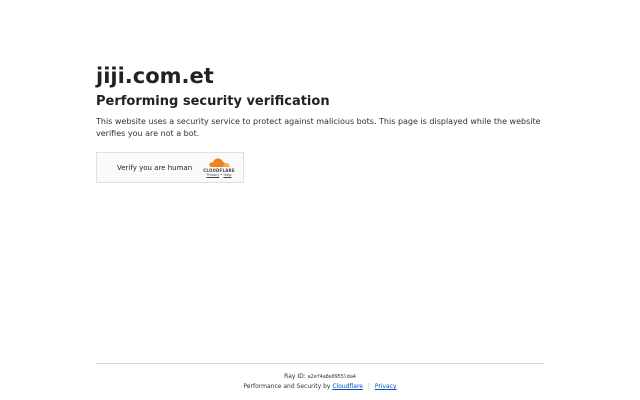 This screenshot has width=640, height=400. Describe the element at coordinates (320, 363) in the screenshot. I see `footer-divider` at that location.